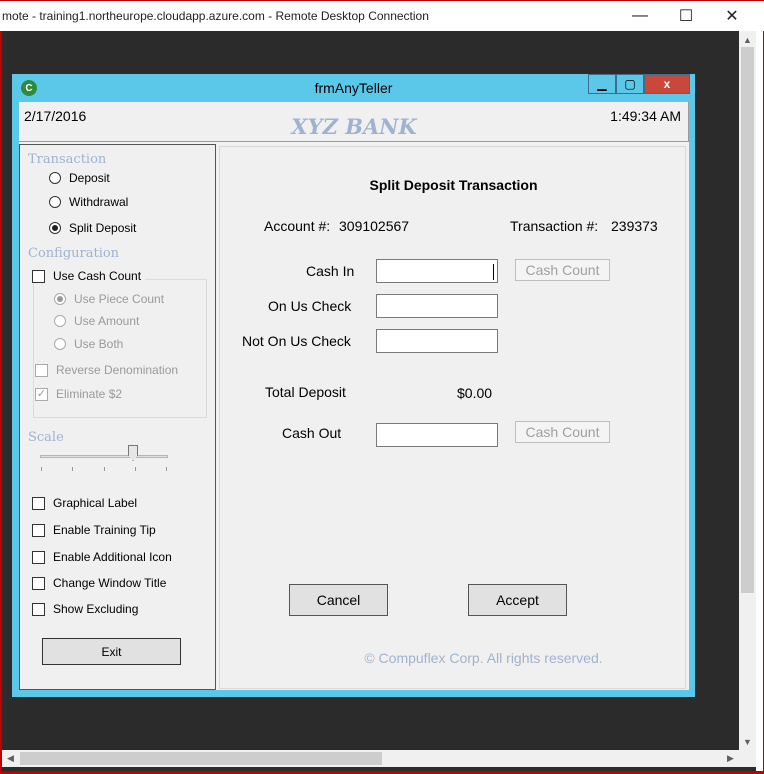 The width and height of the screenshot is (764, 774). I want to click on radio-label: Use Both, so click(99, 344).